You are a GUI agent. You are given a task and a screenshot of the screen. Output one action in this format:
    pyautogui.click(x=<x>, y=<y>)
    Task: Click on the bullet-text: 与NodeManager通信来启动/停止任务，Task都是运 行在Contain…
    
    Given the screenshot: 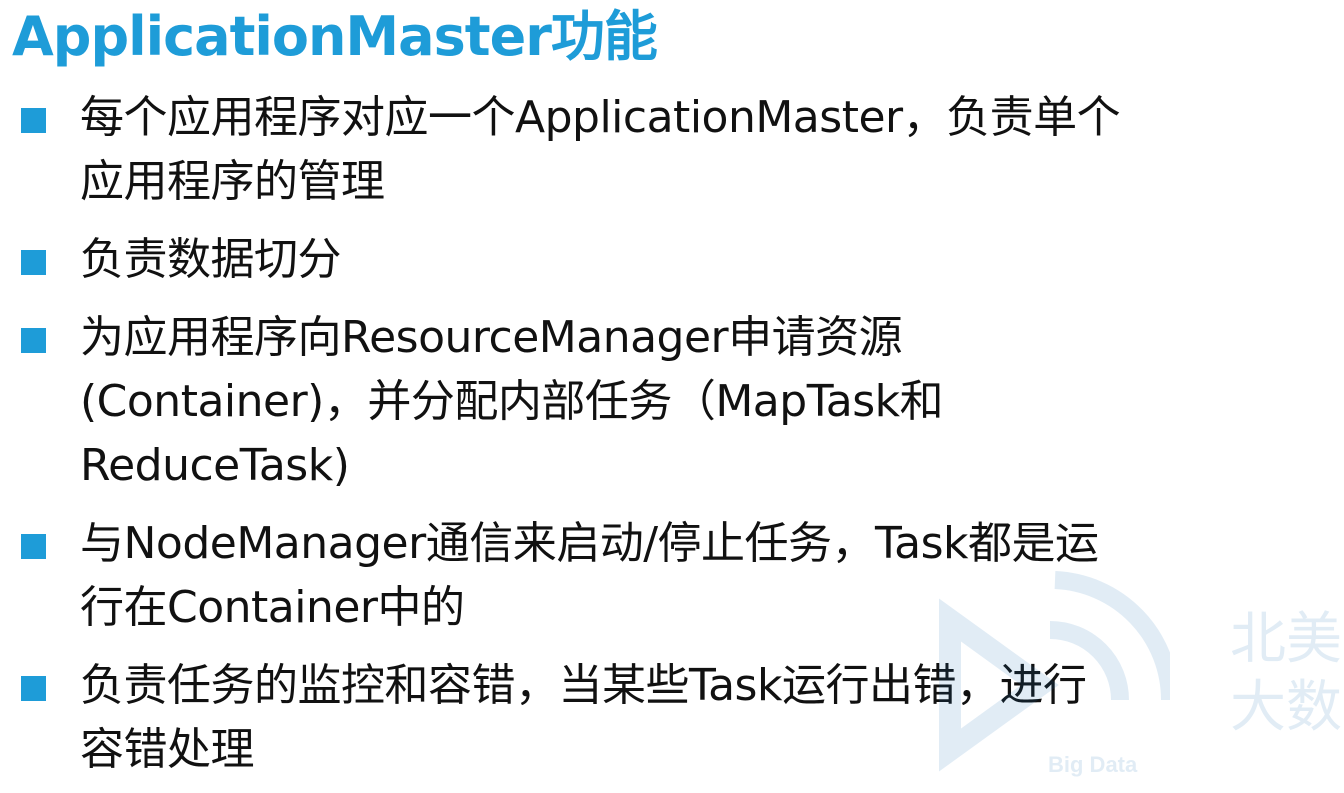 What is the action you would take?
    pyautogui.click(x=589, y=575)
    